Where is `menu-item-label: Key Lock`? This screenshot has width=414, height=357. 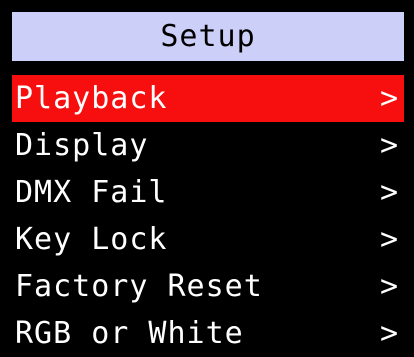 menu-item-label: Key Lock is located at coordinates (91, 239).